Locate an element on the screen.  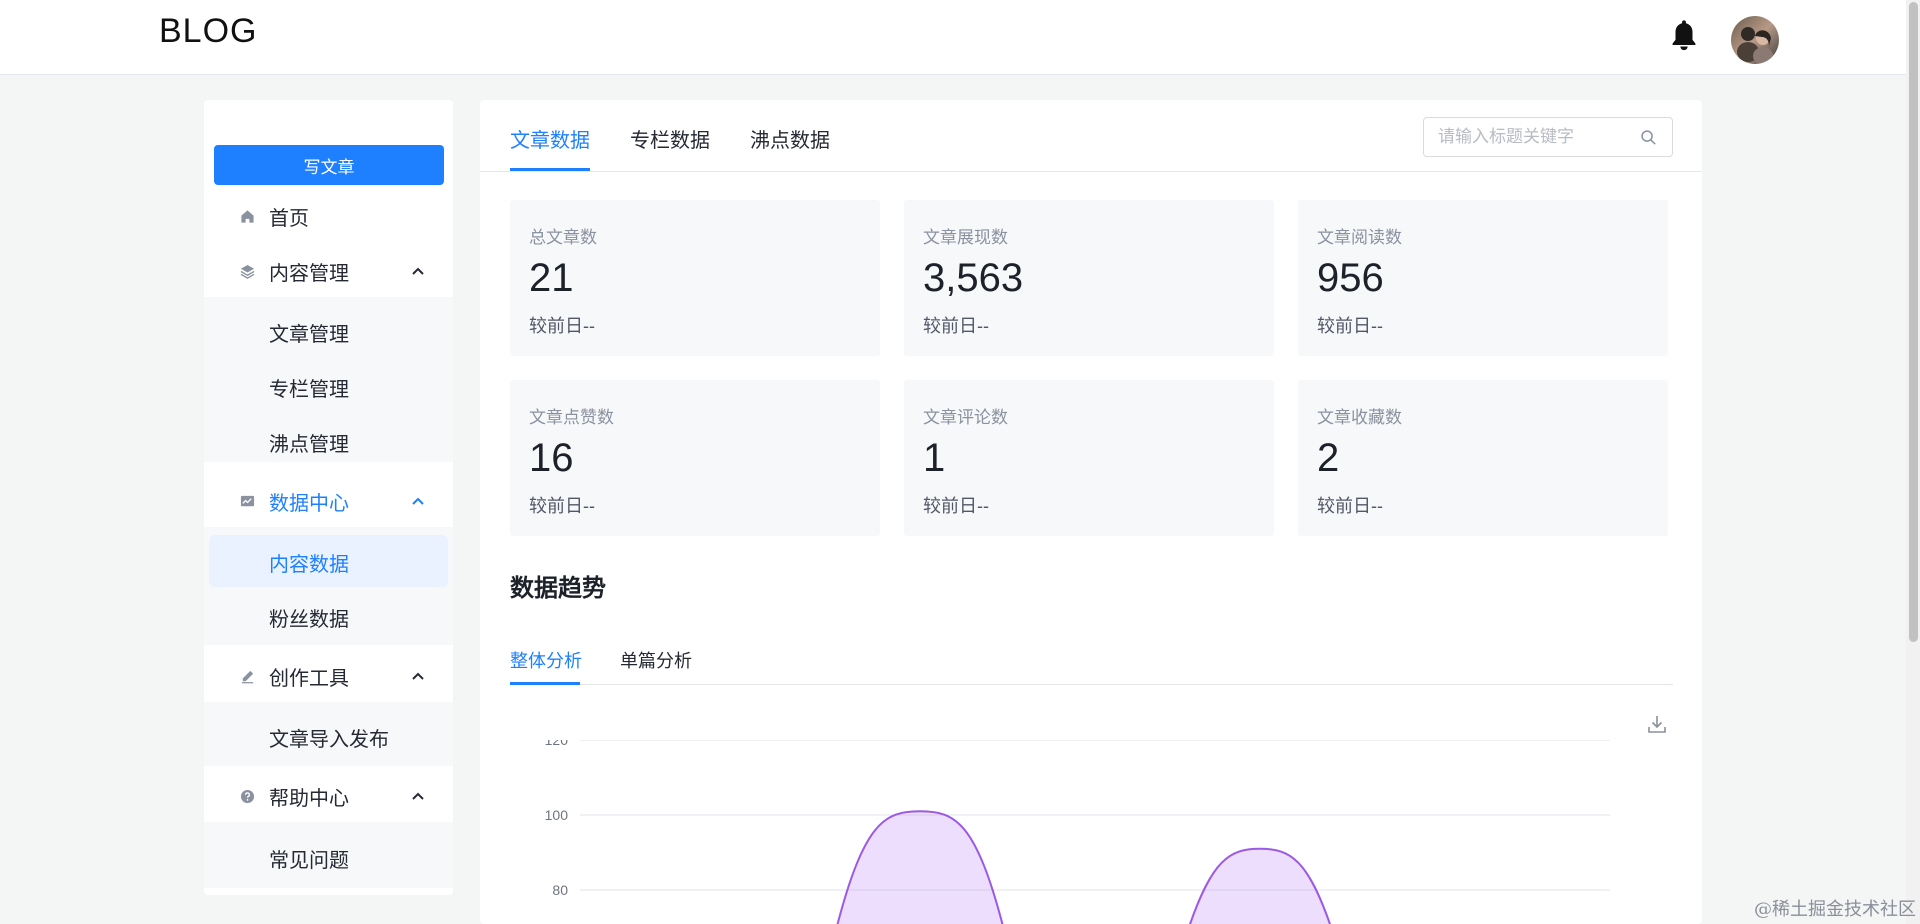
sidebar-item-label: 帮助中心 is located at coordinates (309, 798).